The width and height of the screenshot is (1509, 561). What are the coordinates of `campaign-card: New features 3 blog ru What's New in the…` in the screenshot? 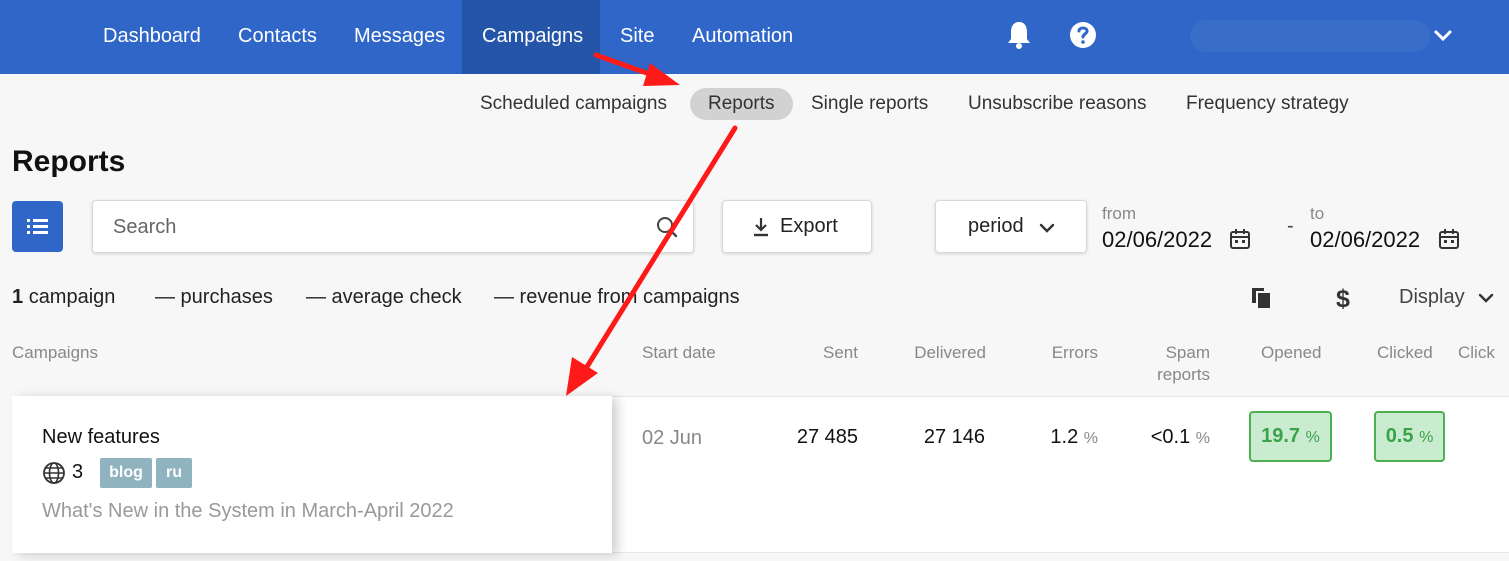 It's located at (312, 474).